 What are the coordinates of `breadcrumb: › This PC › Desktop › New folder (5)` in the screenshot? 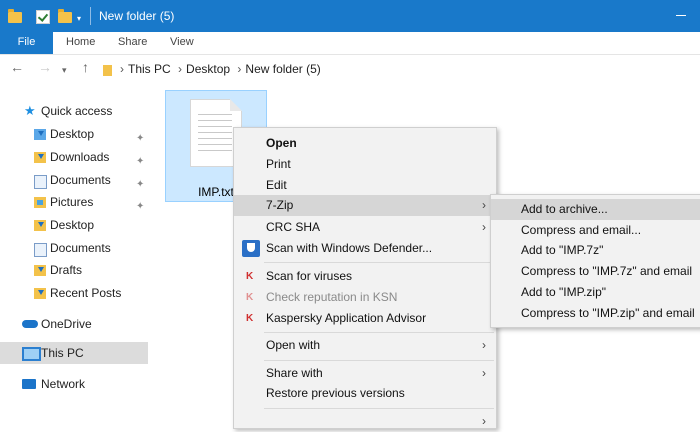 It's located at (222, 69).